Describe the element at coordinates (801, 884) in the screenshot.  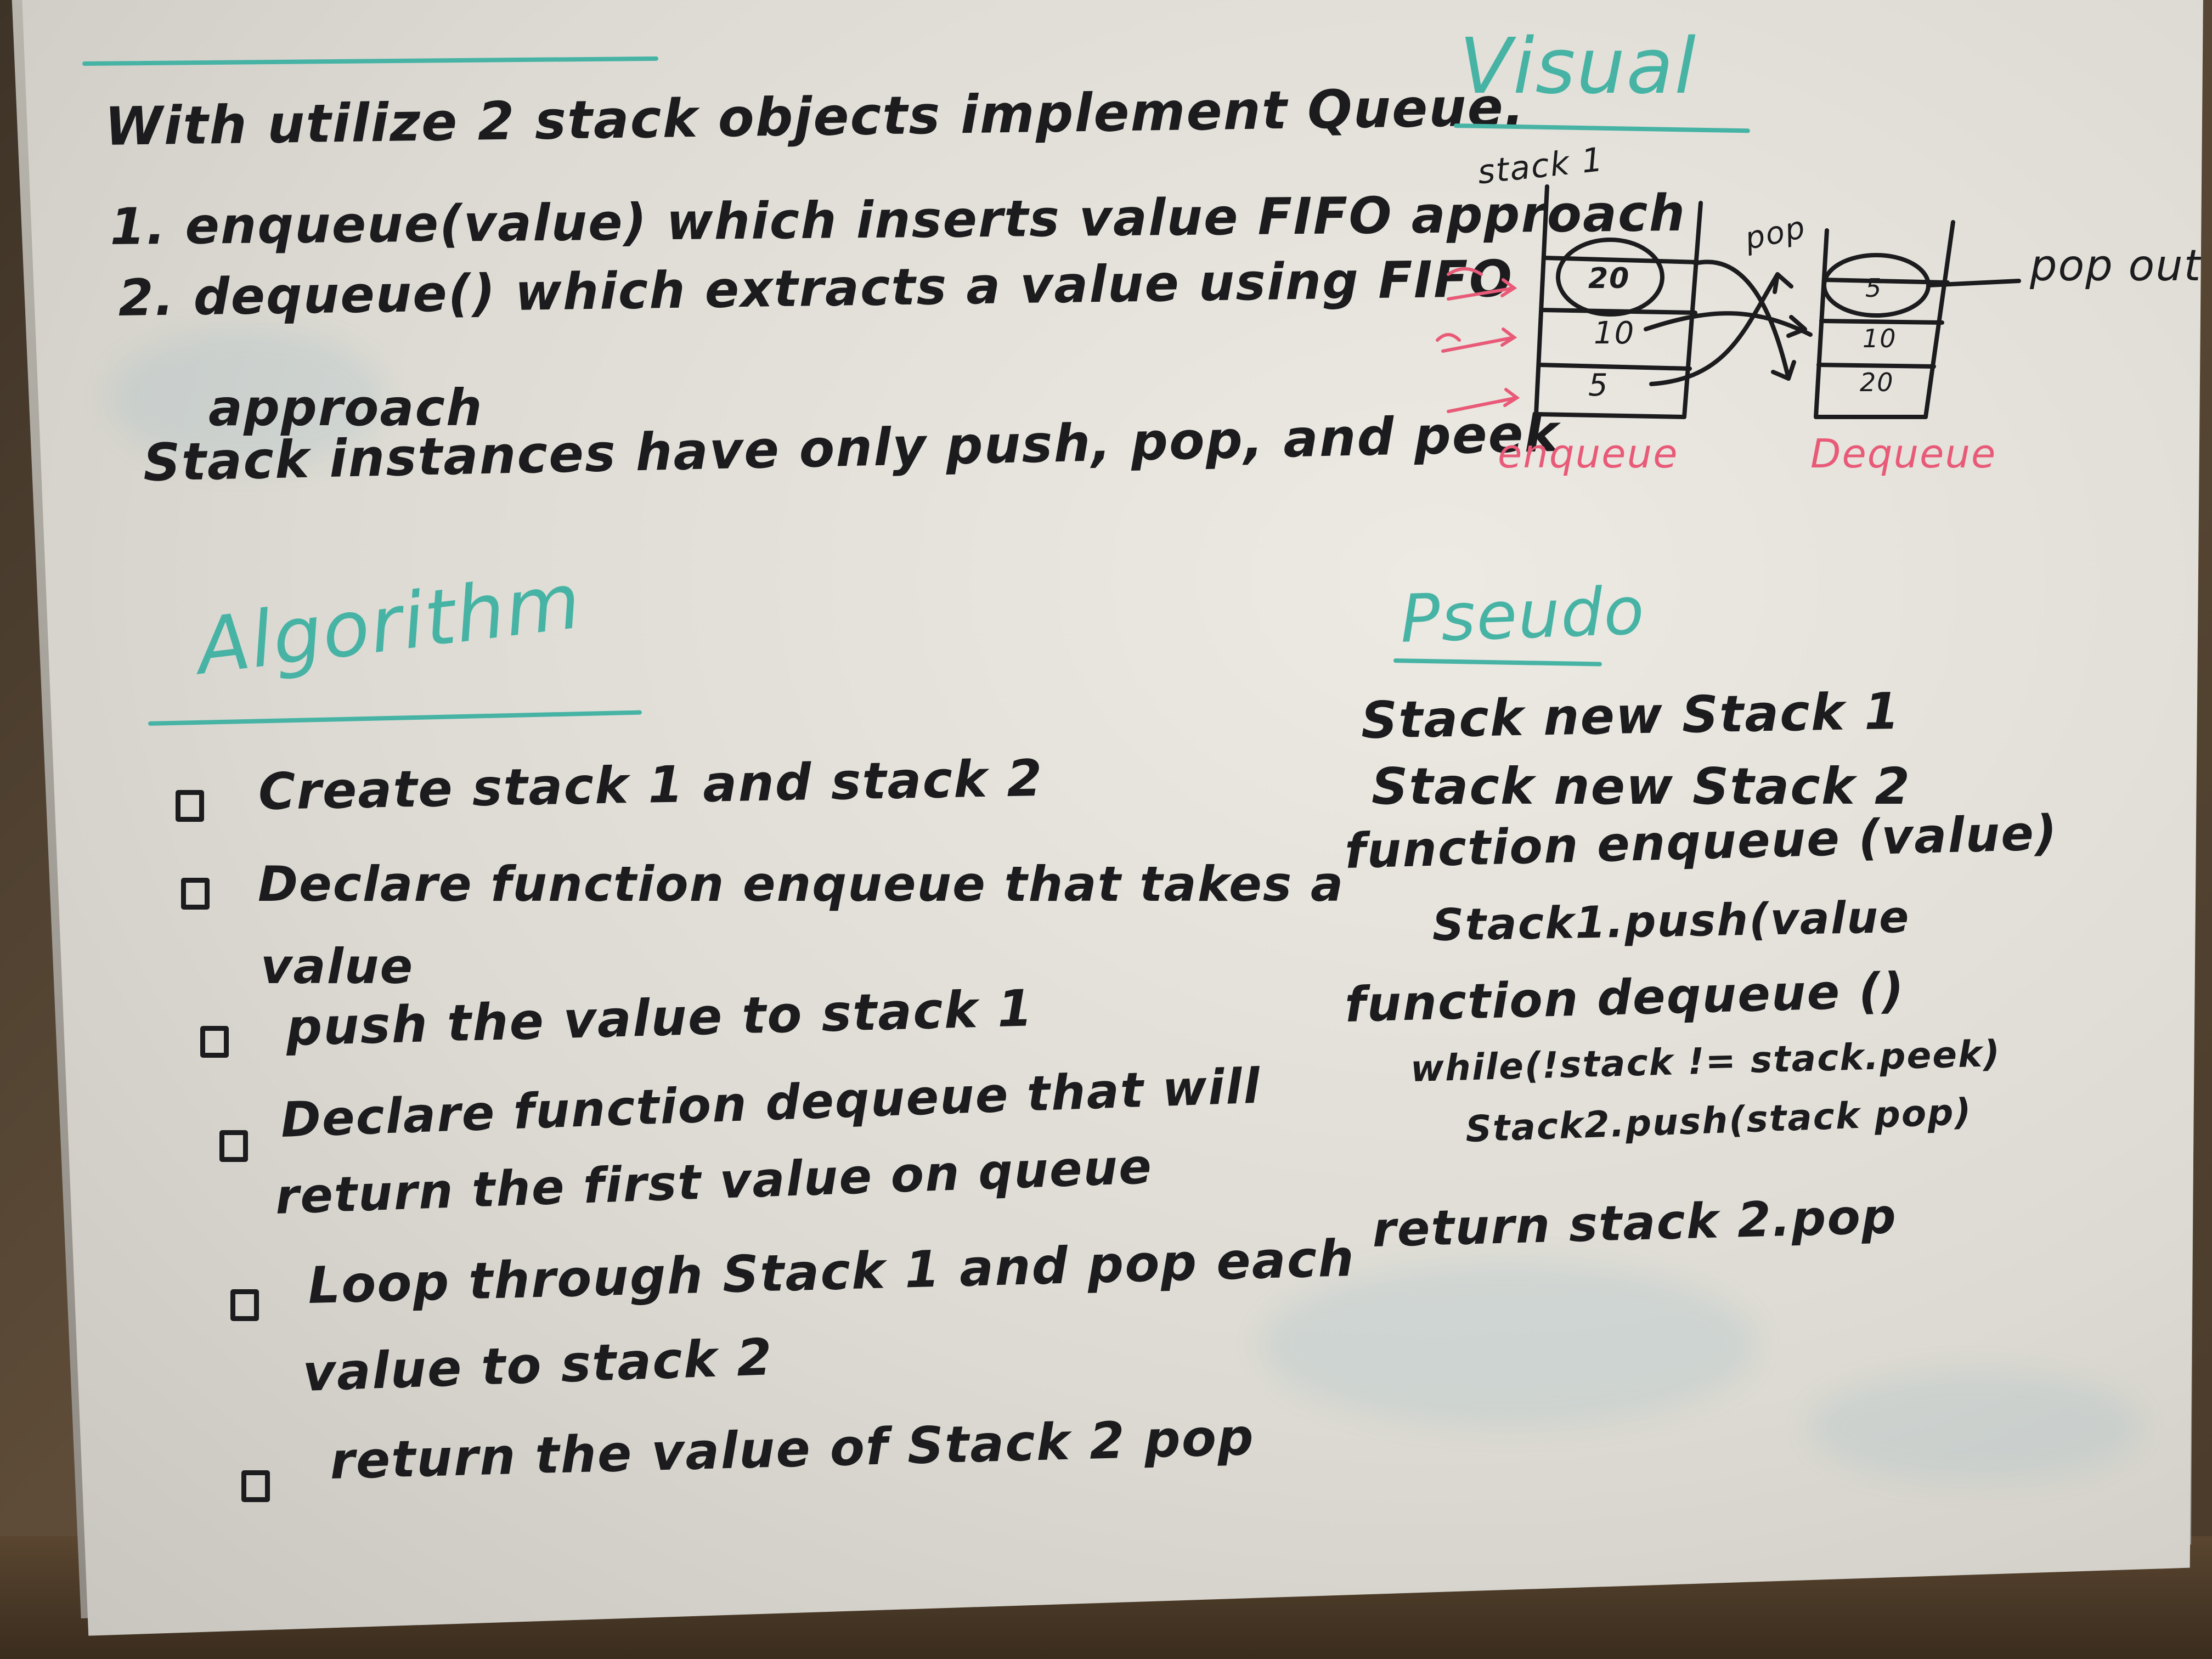
I see `algorithm-step-2: Declare function enqueue that takes a` at that location.